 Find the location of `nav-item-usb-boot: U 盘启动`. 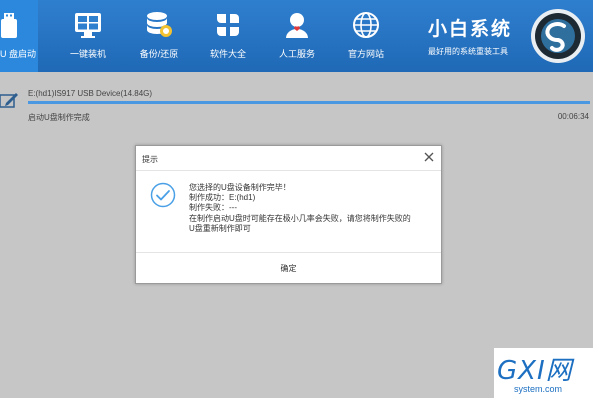

nav-item-usb-boot: U 盘启动 is located at coordinates (19, 36).